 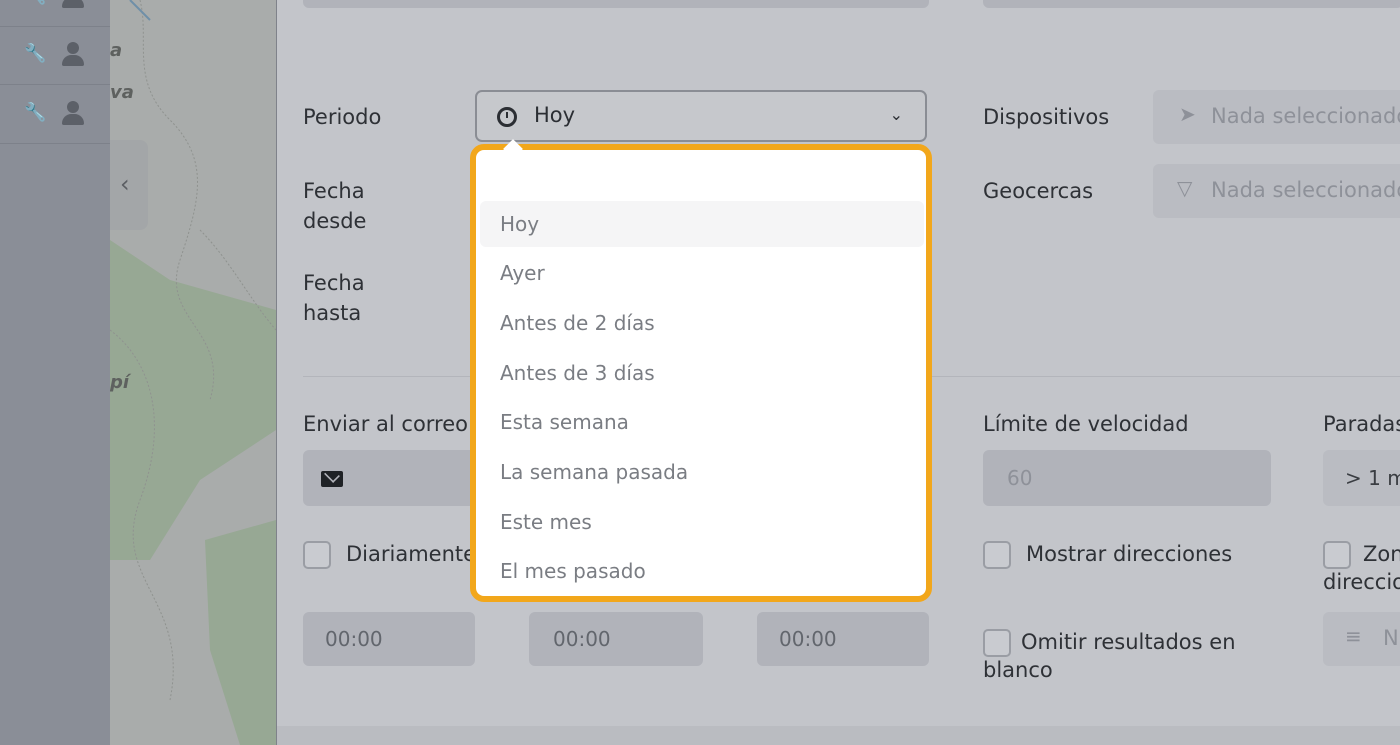 I want to click on sidebar: 🔧 🔧 🔧, so click(x=55, y=372).